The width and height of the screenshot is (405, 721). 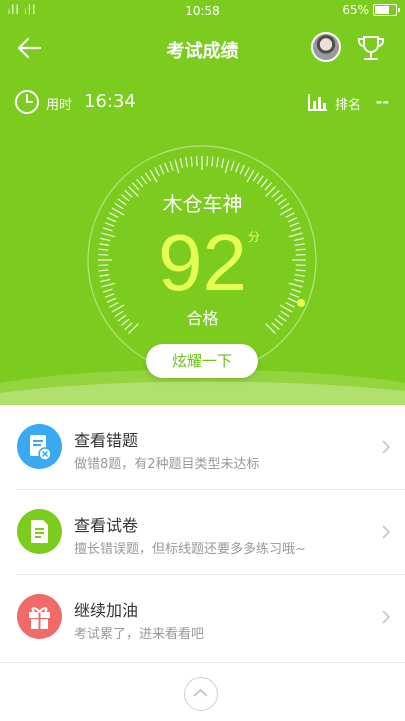 I want to click on list-item-subtitle: 做错8题，有2种题目类型未达标, so click(x=167, y=464).